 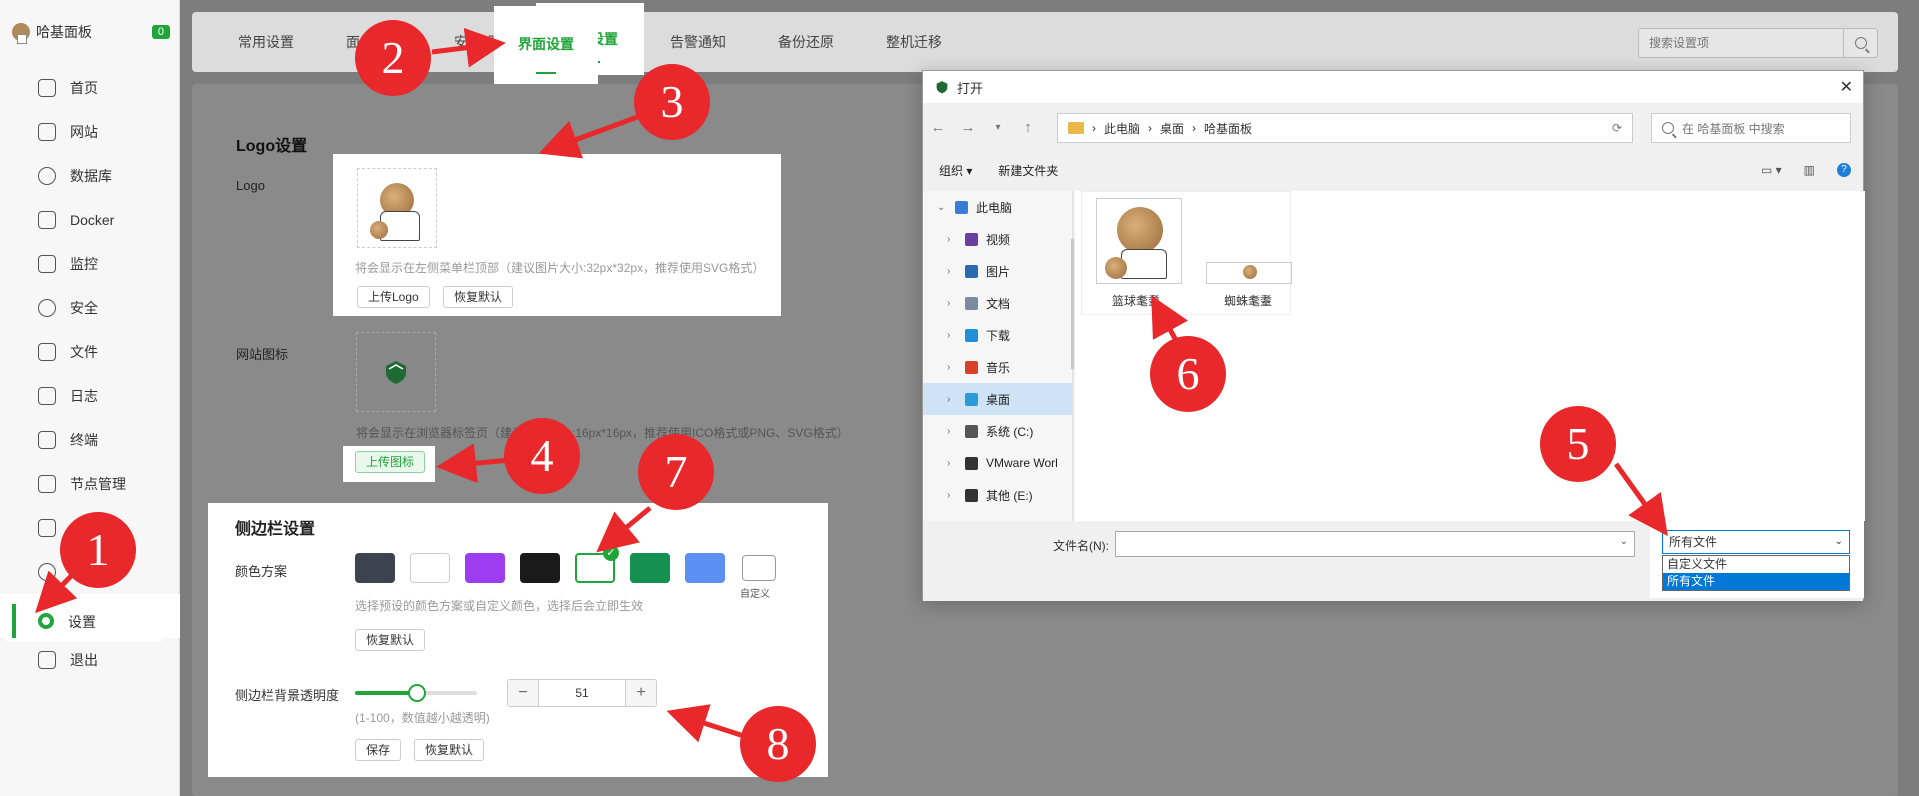 I want to click on marker-8: 8, so click(x=778, y=744).